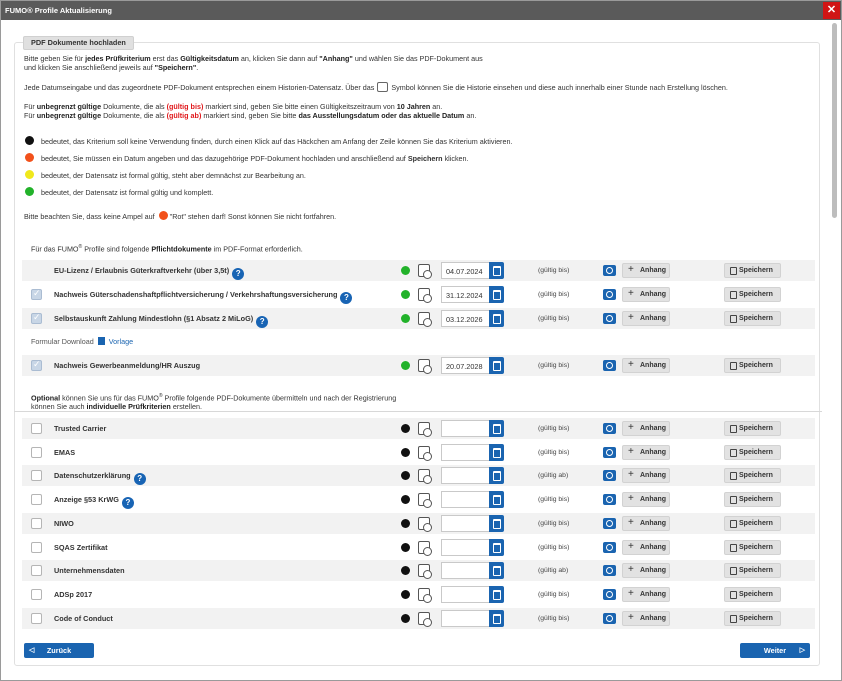 This screenshot has width=842, height=681. Describe the element at coordinates (465, 318) in the screenshot. I see `date-input: 03.12.2026` at that location.